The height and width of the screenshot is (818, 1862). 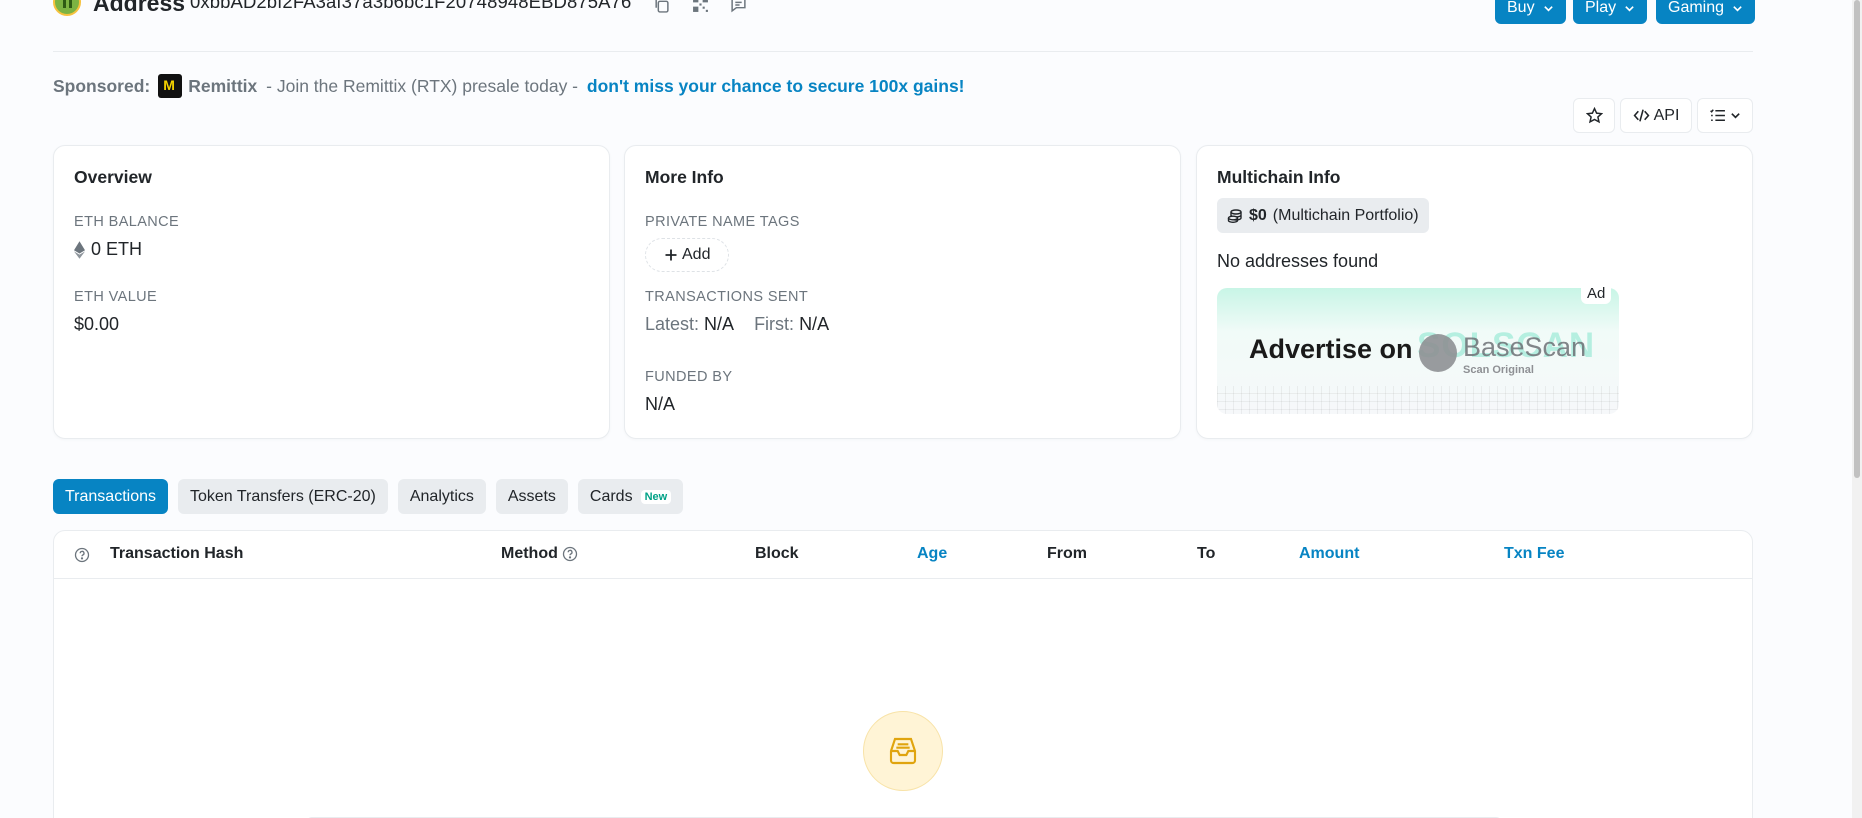 I want to click on page-title: Address, so click(x=139, y=8).